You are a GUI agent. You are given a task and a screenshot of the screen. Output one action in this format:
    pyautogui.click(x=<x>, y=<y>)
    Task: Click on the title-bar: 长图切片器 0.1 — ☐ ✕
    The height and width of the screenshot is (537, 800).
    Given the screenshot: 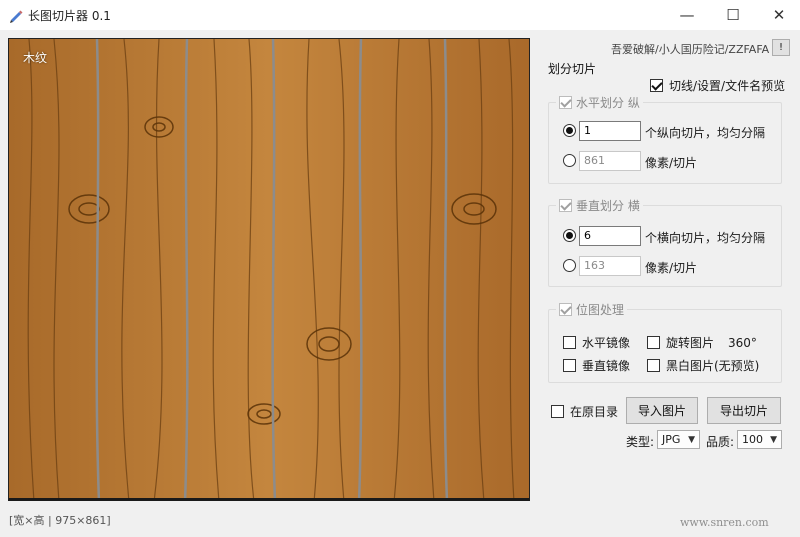 What is the action you would take?
    pyautogui.click(x=400, y=15)
    